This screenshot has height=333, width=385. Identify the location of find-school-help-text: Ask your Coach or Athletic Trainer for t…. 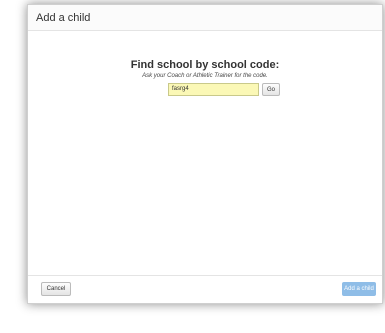
(205, 76).